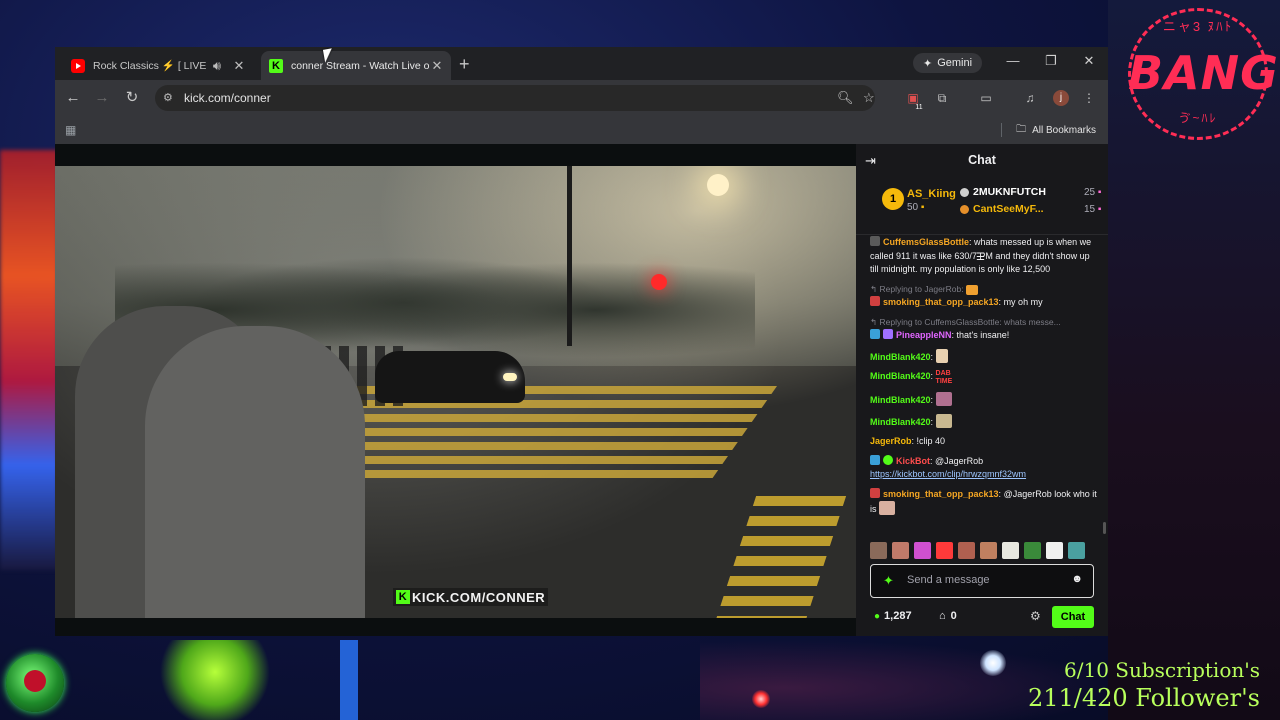 This screenshot has height=720, width=1280. What do you see at coordinates (464, 64) in the screenshot?
I see `new-tab-button: +` at bounding box center [464, 64].